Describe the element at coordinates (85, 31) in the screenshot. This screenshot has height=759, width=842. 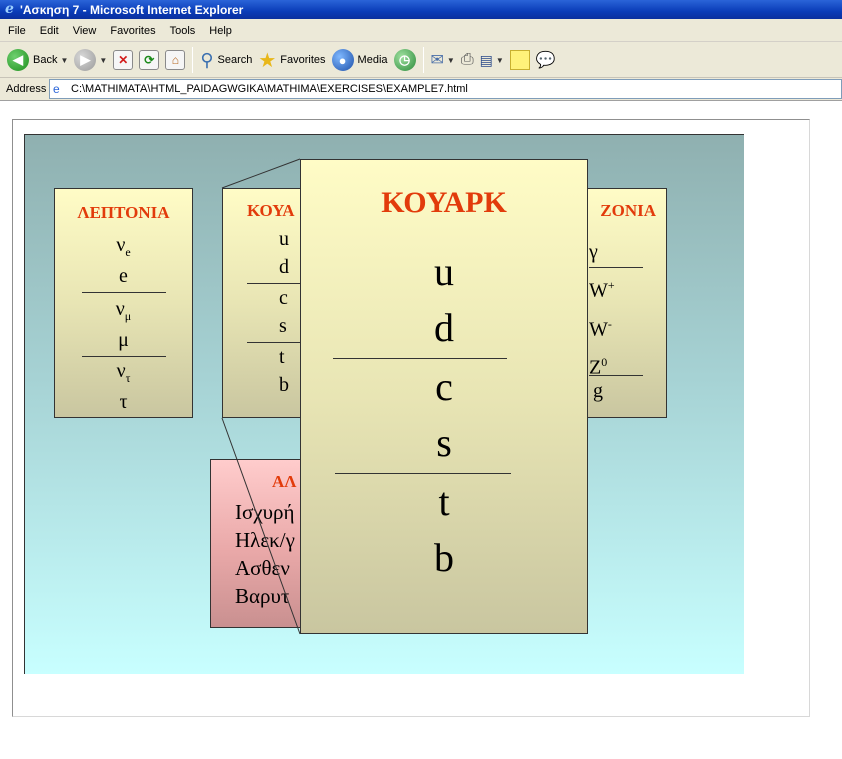
I see `menu-view: View` at that location.